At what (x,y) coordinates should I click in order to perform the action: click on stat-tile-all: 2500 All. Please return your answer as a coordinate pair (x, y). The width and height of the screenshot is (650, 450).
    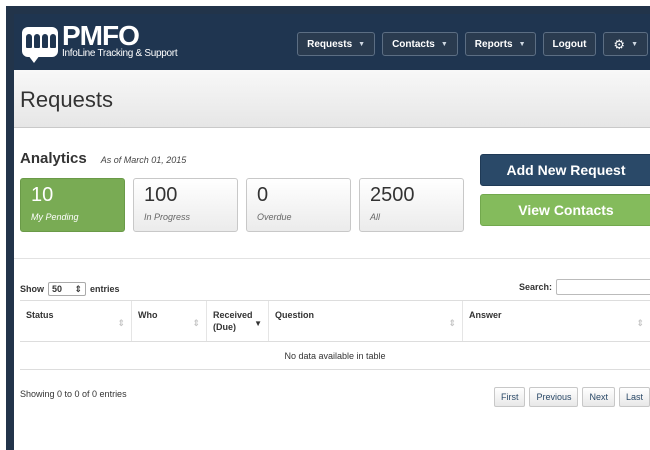
    Looking at the image, I should click on (411, 205).